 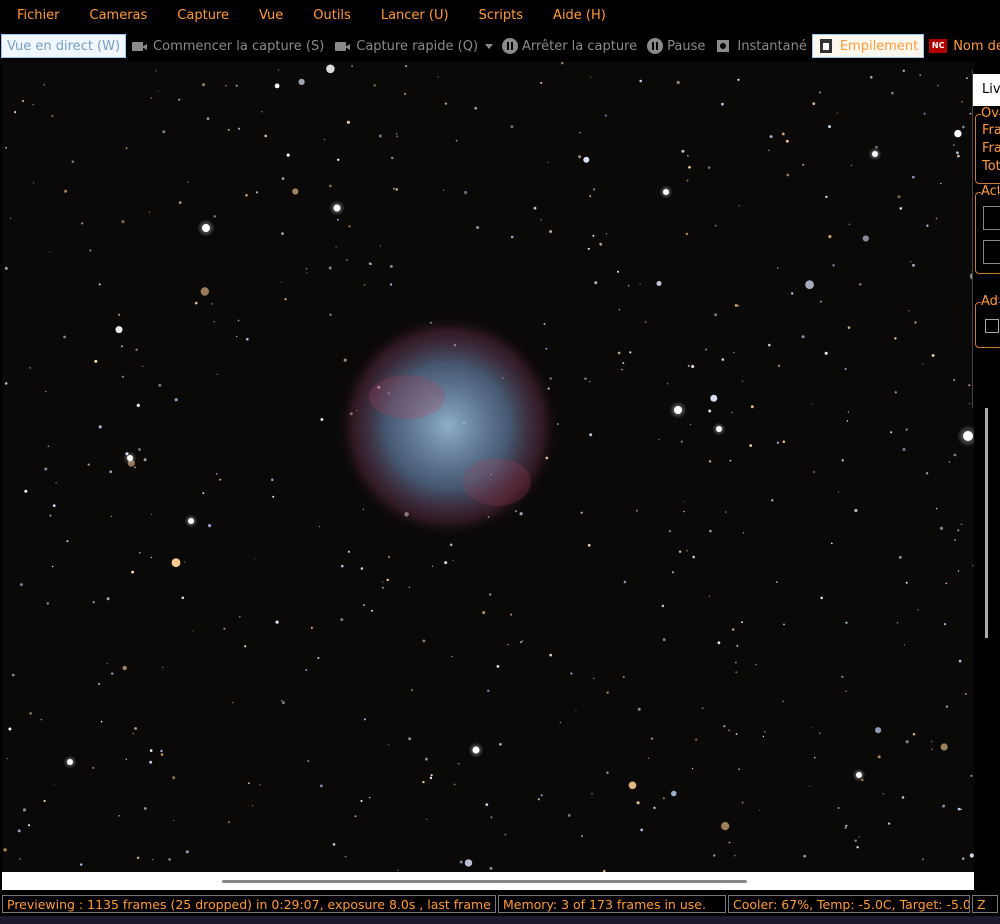 What do you see at coordinates (489, 46) in the screenshot?
I see `chevron-down-icon` at bounding box center [489, 46].